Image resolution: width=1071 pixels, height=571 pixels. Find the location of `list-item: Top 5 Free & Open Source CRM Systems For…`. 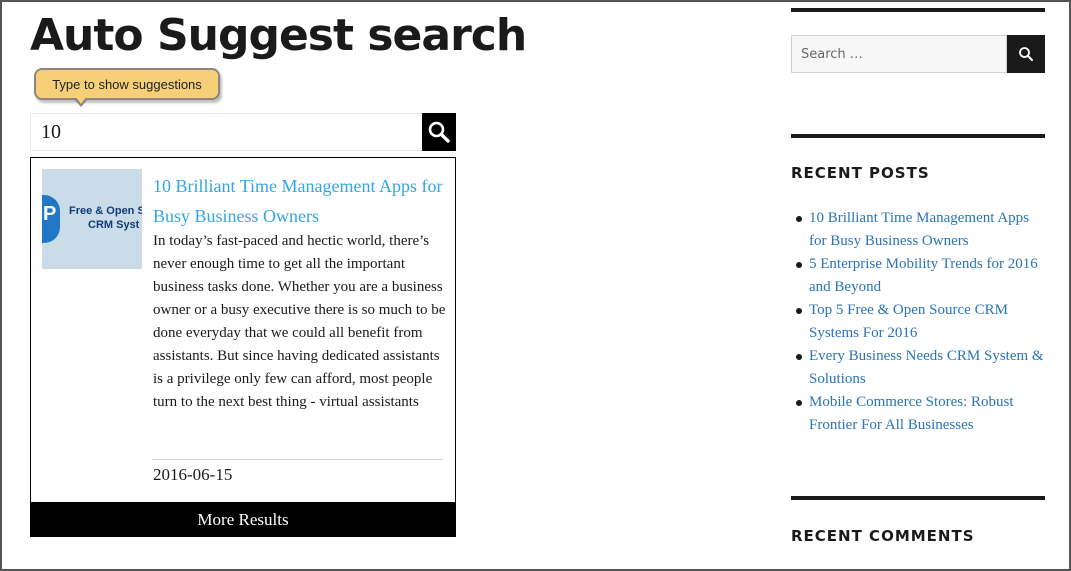

list-item: Top 5 Free & Open Source CRM Systems For… is located at coordinates (921, 322).